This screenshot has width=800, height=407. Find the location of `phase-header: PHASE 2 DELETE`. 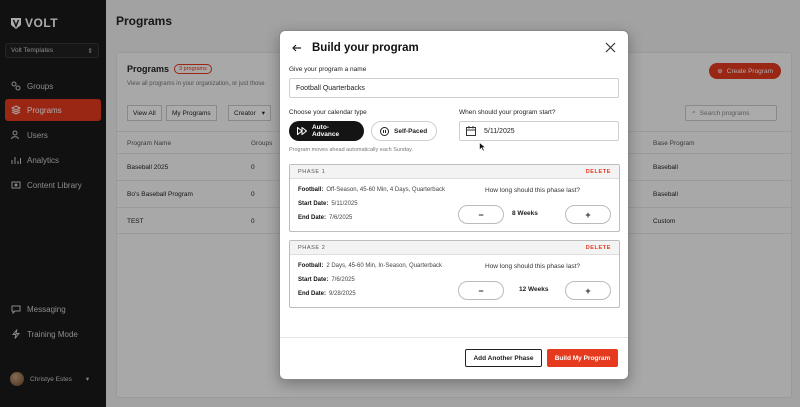

phase-header: PHASE 2 DELETE is located at coordinates (454, 248).